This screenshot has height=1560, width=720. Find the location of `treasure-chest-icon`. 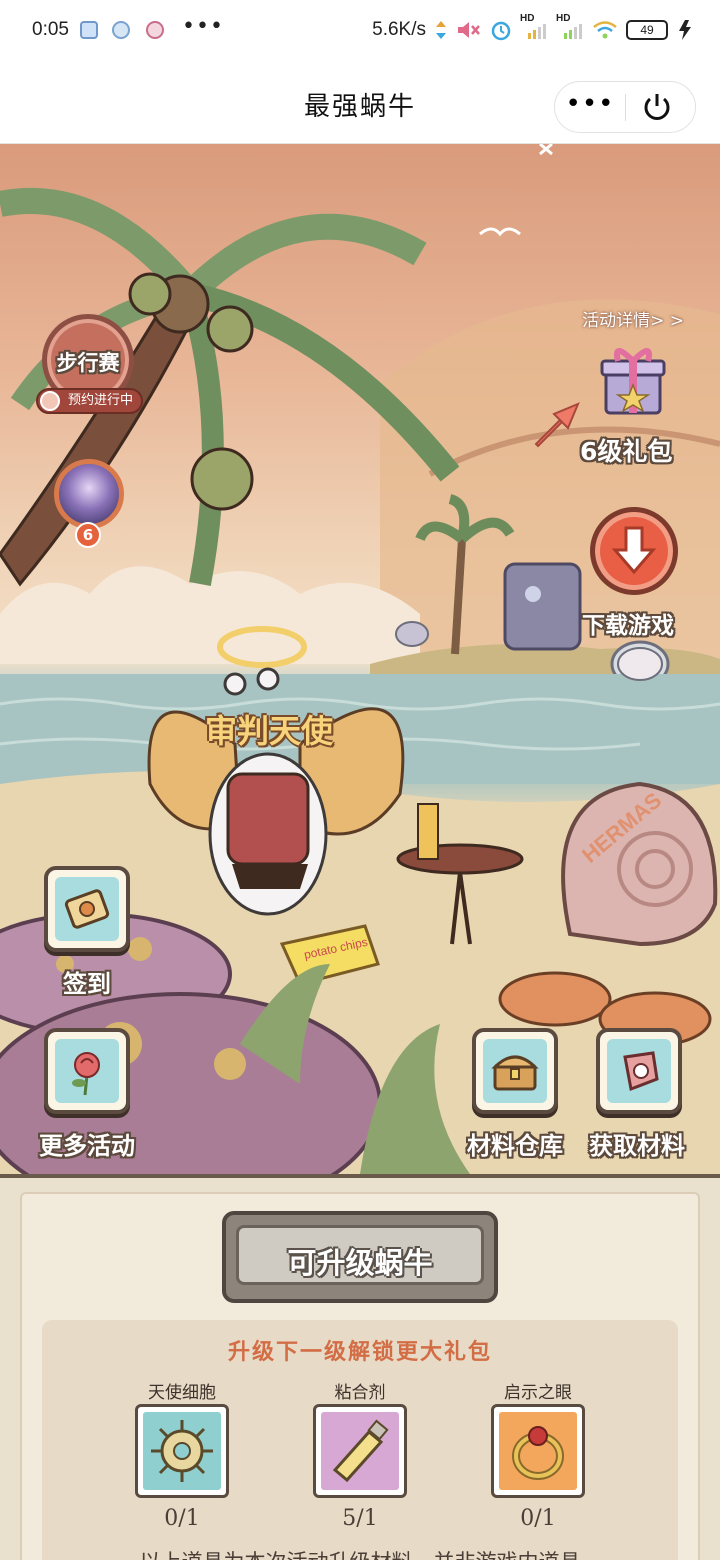

treasure-chest-icon is located at coordinates (515, 1073).